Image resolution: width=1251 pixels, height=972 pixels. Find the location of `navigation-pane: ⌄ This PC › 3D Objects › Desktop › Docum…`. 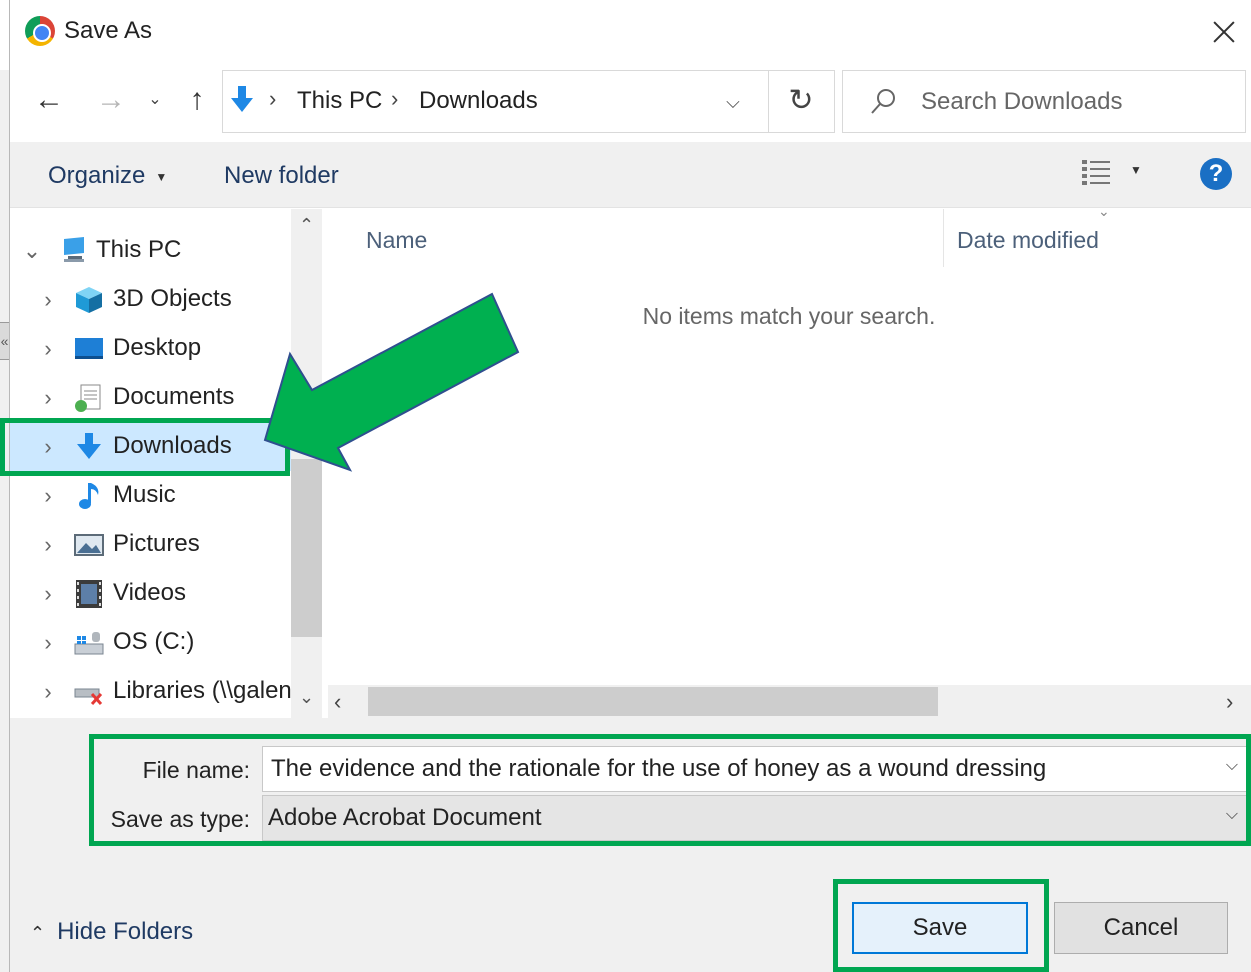

navigation-pane: ⌄ This PC › 3D Objects › Desktop › Docum… is located at coordinates (166, 463).